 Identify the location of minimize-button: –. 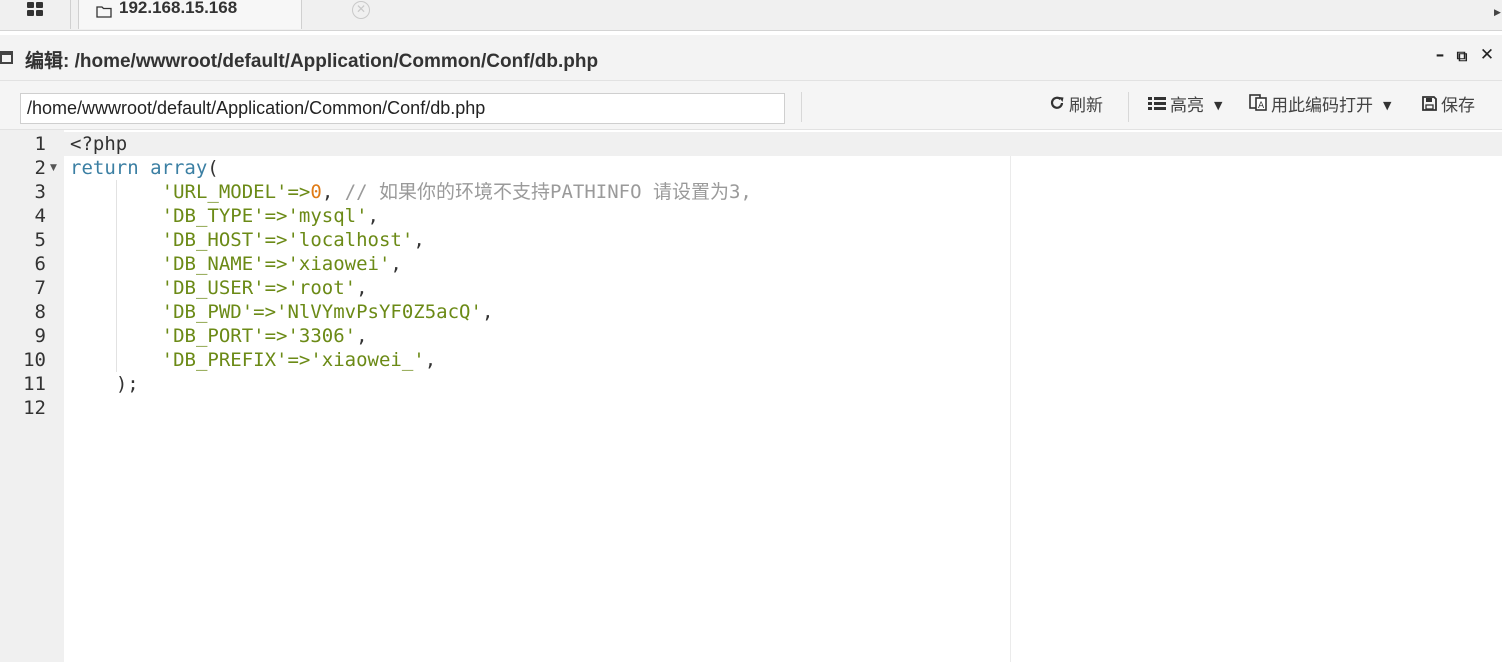
(1440, 55).